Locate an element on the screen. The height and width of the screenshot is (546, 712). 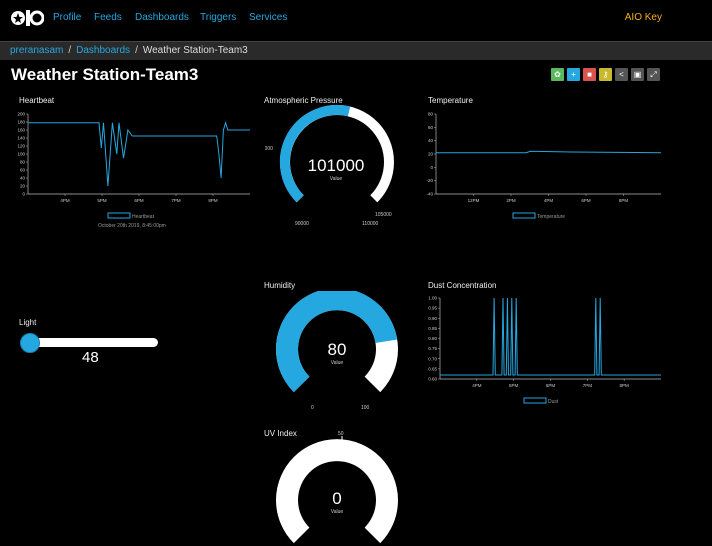
nav-services: Services is located at coordinates (268, 17).